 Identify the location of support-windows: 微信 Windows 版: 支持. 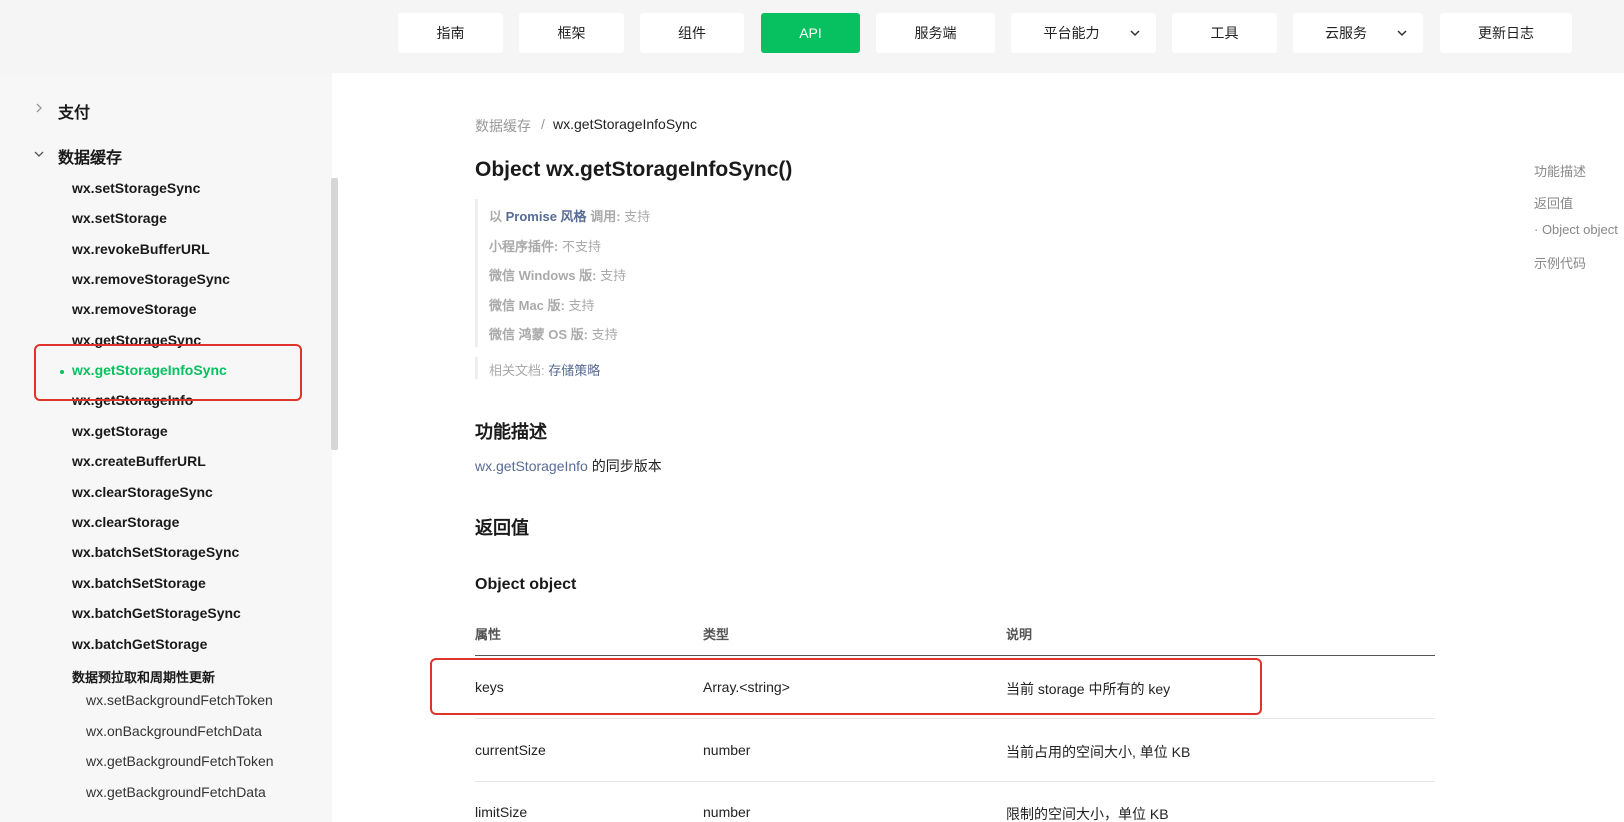
(557, 274).